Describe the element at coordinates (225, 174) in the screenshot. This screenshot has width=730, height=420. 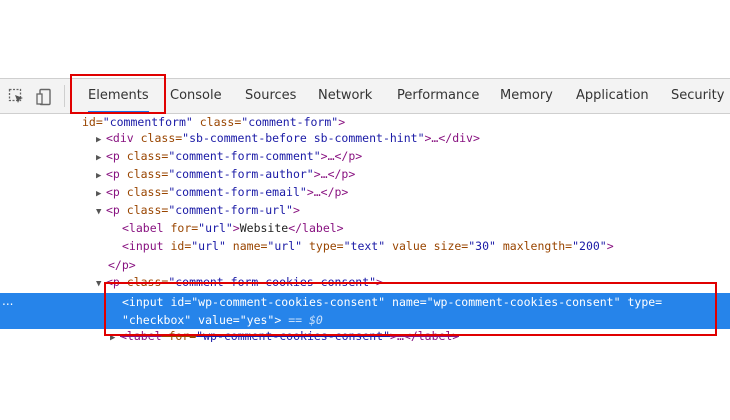
I see `dom-line-p-author: ▶ <p class="comment-form-author">…</p>` at that location.